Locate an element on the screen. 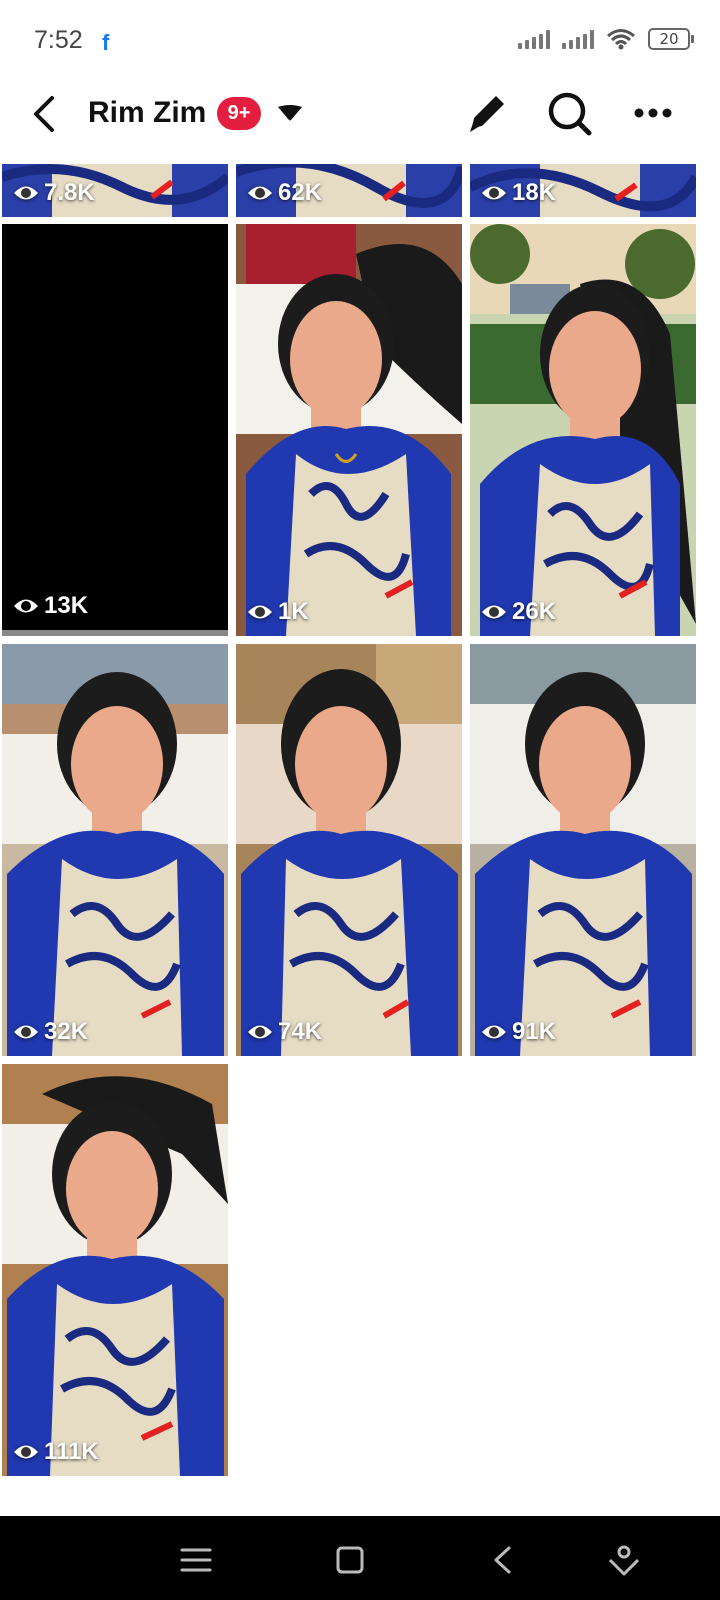 Image resolution: width=720 pixels, height=1600 pixels. signal-icon is located at coordinates (534, 39).